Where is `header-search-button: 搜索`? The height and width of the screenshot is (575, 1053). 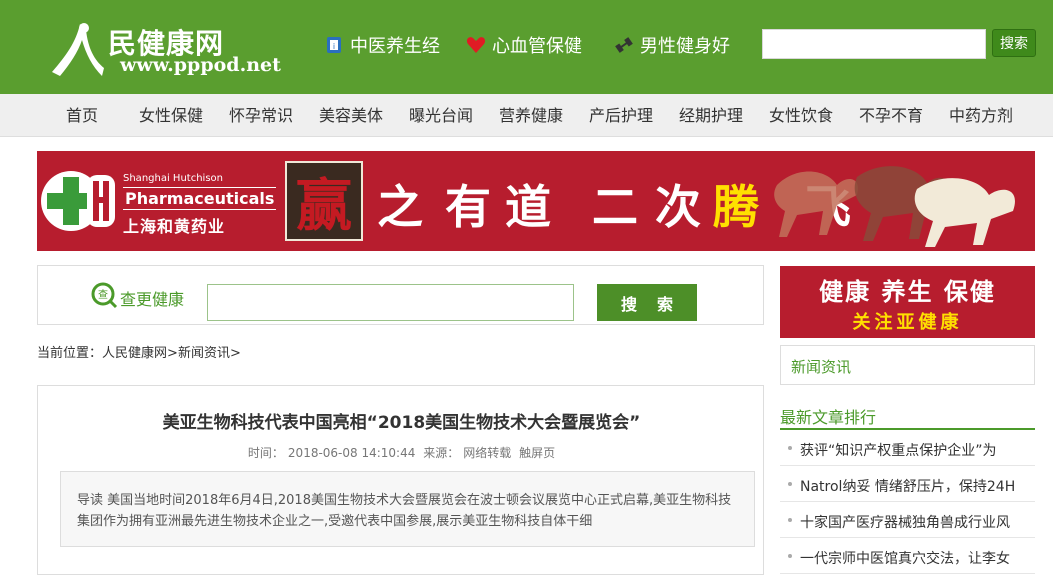 header-search-button: 搜索 is located at coordinates (1014, 43).